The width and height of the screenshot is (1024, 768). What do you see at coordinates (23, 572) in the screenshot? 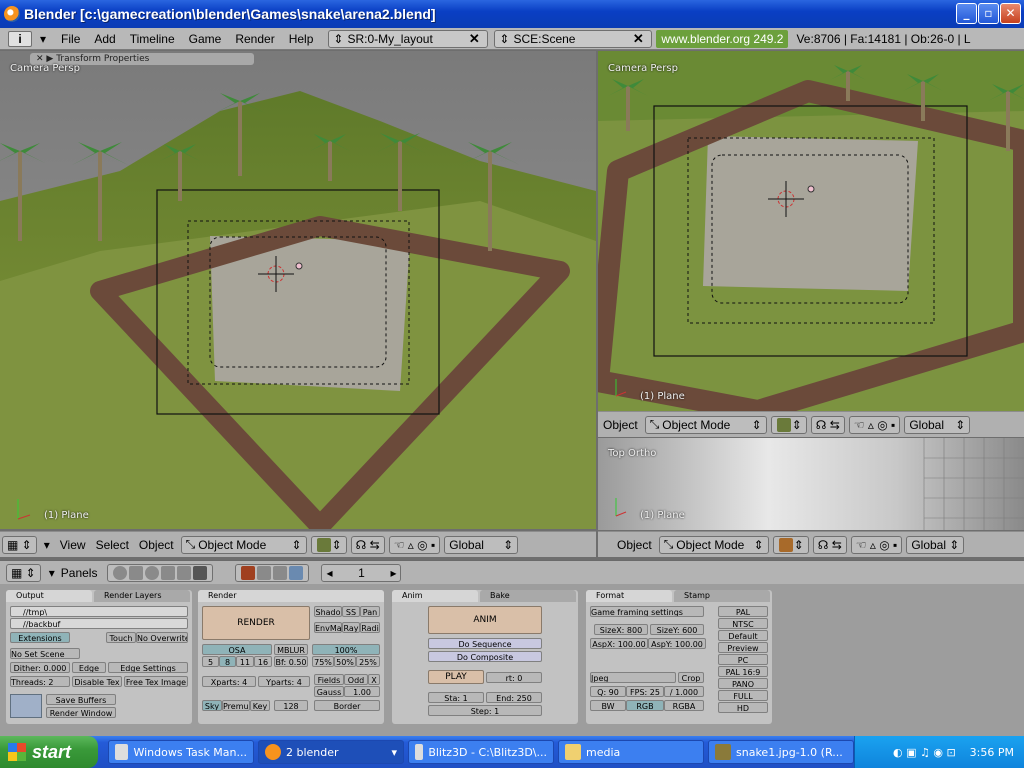
I see `window-type-icon: ▦ ⇕` at bounding box center [23, 572].